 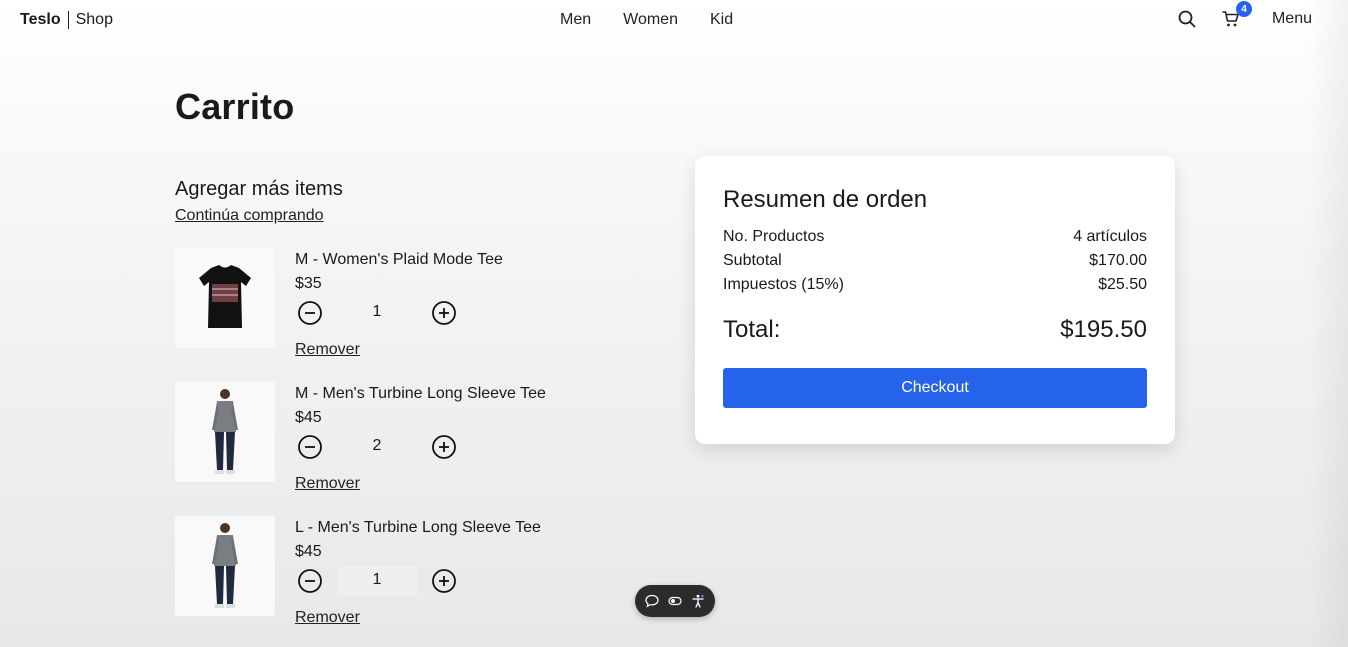 What do you see at coordinates (935, 237) in the screenshot?
I see `summary-row-products: No. Productos 4 artículos` at bounding box center [935, 237].